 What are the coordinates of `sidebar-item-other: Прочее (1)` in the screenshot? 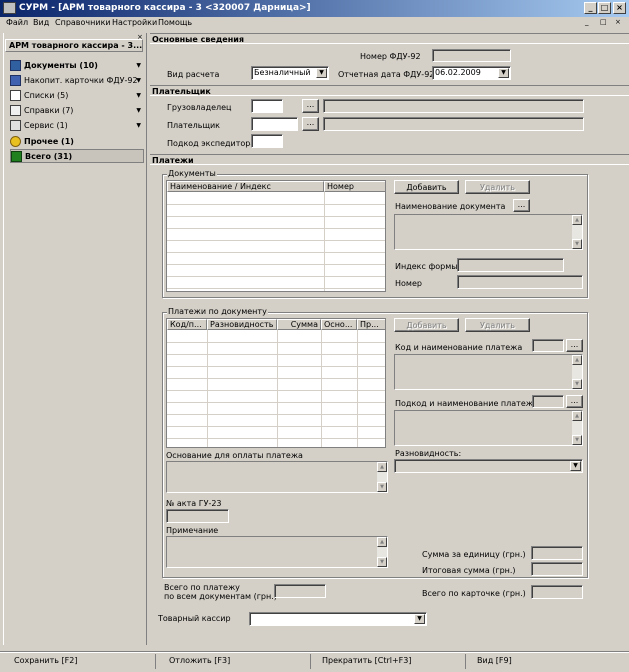 It's located at (78, 142).